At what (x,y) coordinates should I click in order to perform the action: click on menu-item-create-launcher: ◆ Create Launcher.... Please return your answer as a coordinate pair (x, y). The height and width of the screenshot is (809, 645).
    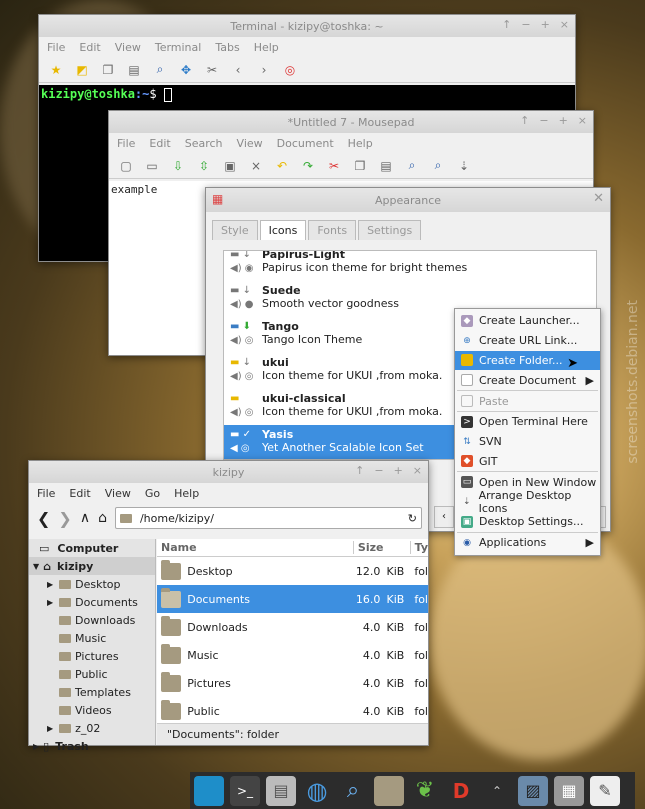
    Looking at the image, I should click on (527, 321).